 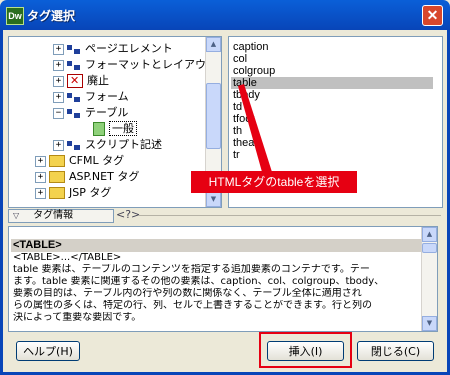 I want to click on tag-info-bar: ▽ タグ情報 <?>, so click(x=224, y=215).